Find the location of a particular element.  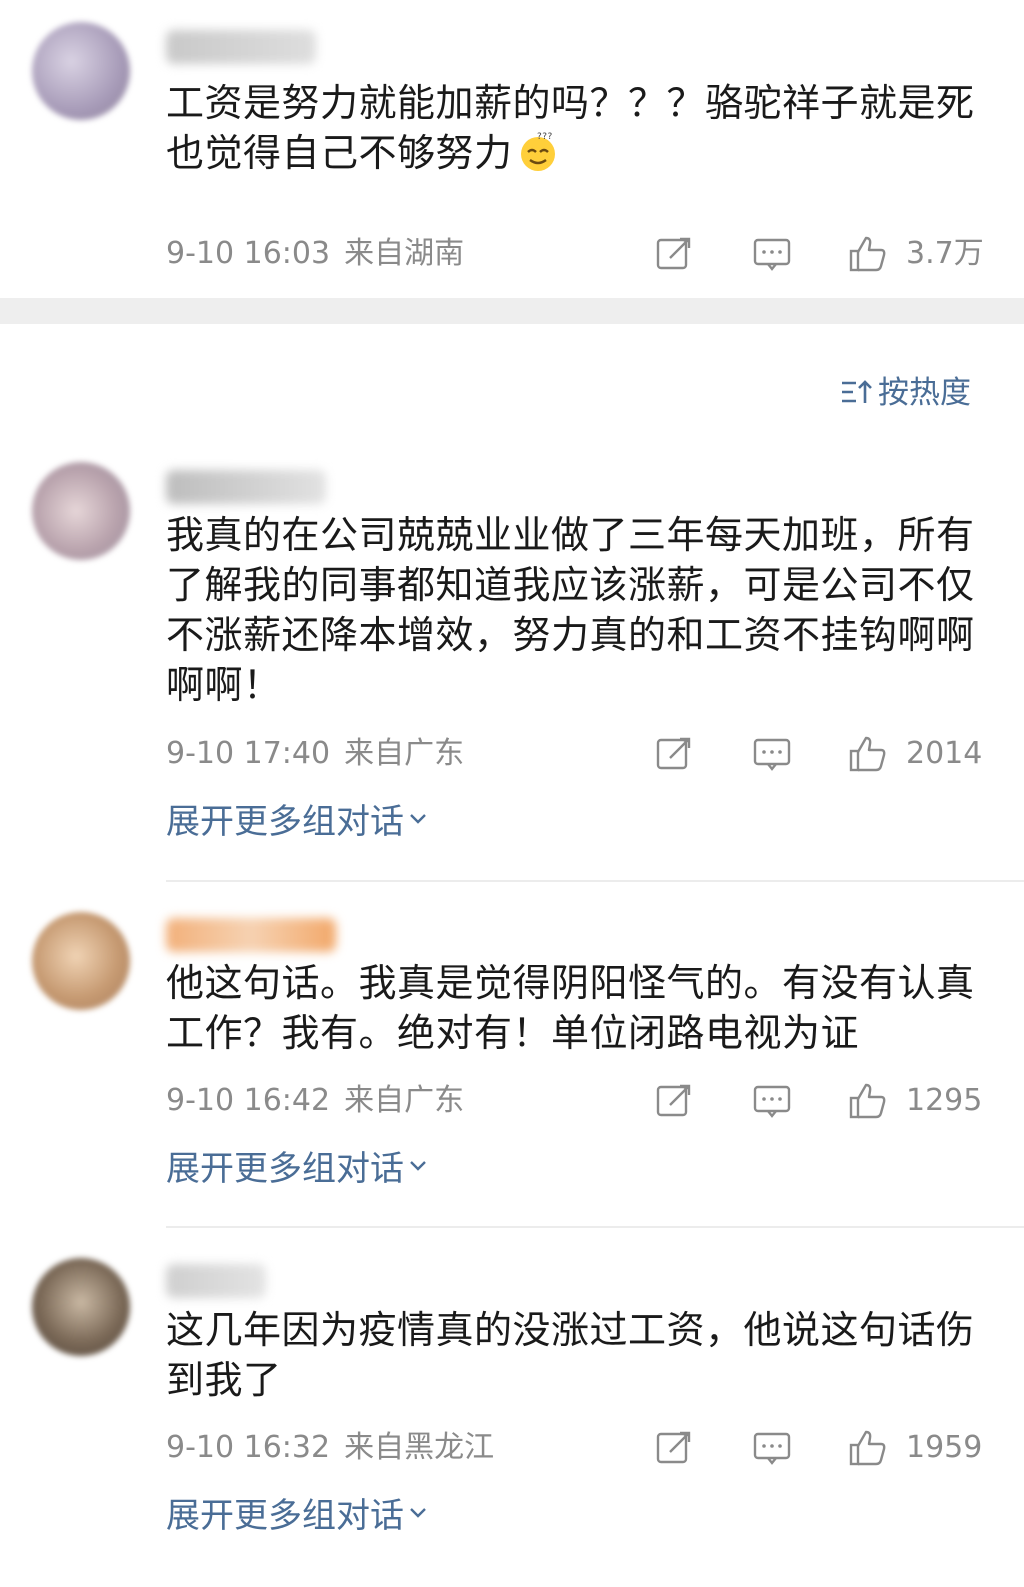

comment-text: 工资是努力就能加薪的吗？？？骆驼祥子就是死 也觉得自己不够努力 ??? is located at coordinates (576, 128).